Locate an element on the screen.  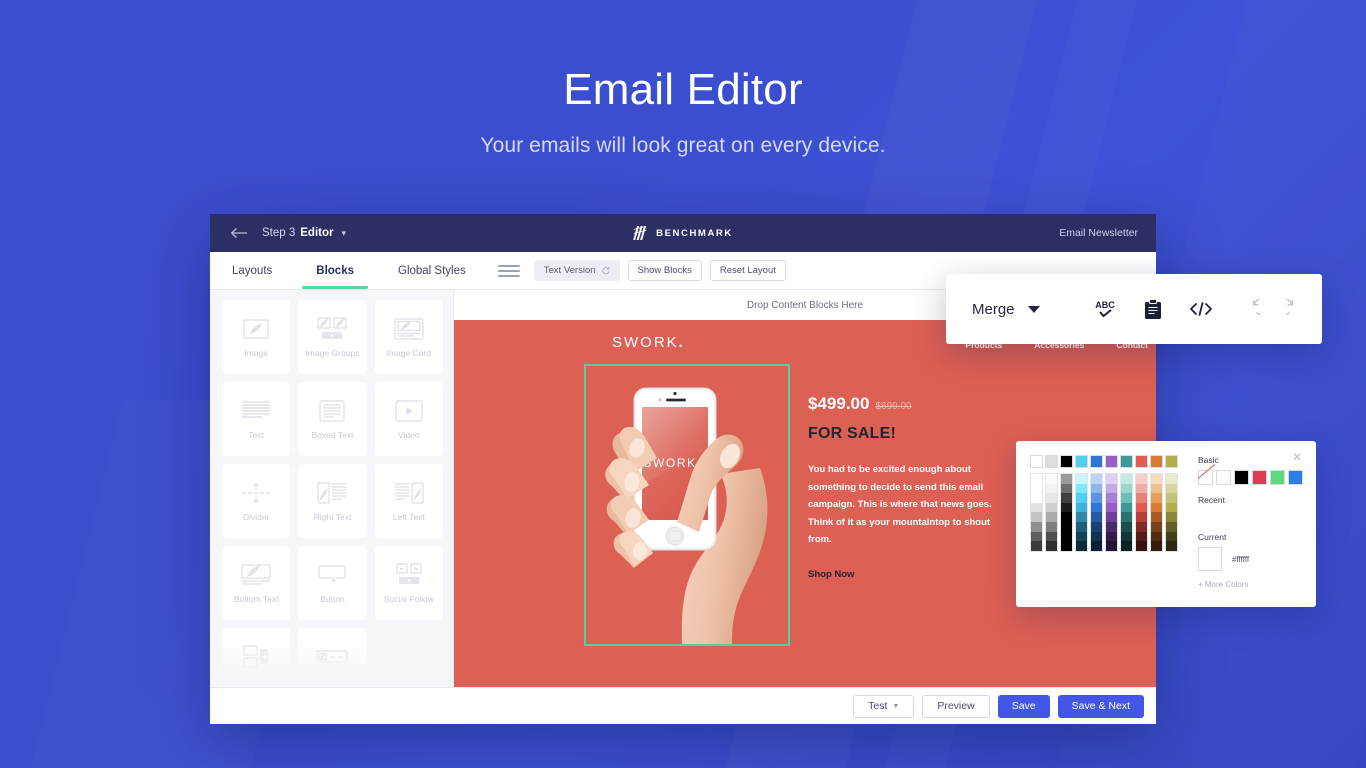
arrow-left-icon is located at coordinates (239, 233).